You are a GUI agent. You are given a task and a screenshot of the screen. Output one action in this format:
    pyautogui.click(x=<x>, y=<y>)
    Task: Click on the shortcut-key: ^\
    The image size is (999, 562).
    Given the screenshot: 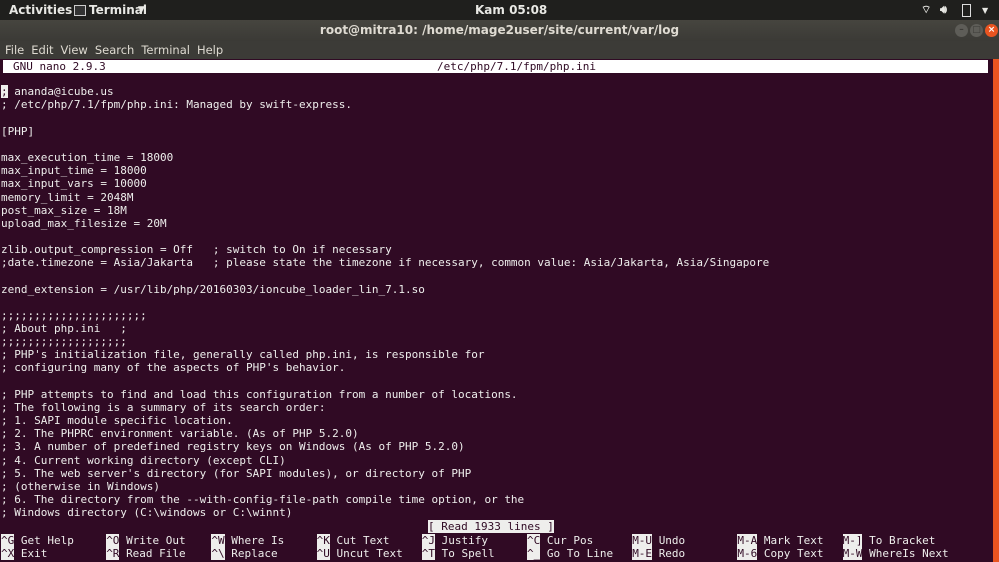 What is the action you would take?
    pyautogui.click(x=218, y=553)
    